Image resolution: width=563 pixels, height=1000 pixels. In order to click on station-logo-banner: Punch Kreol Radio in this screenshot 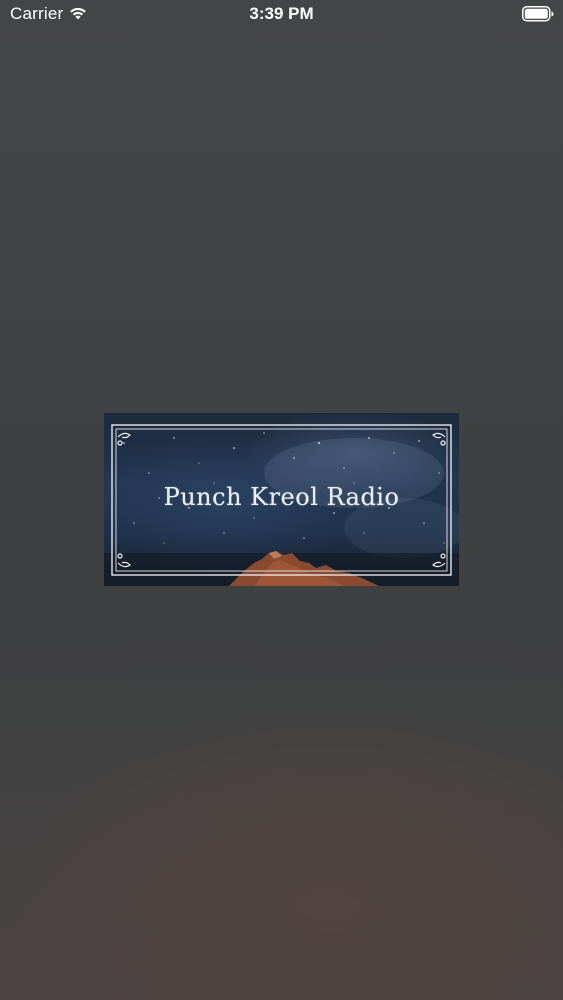, I will do `click(281, 499)`.